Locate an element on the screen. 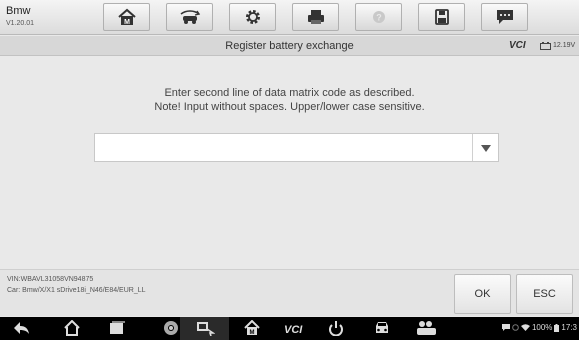  vehicle-swap-button is located at coordinates (189, 17).